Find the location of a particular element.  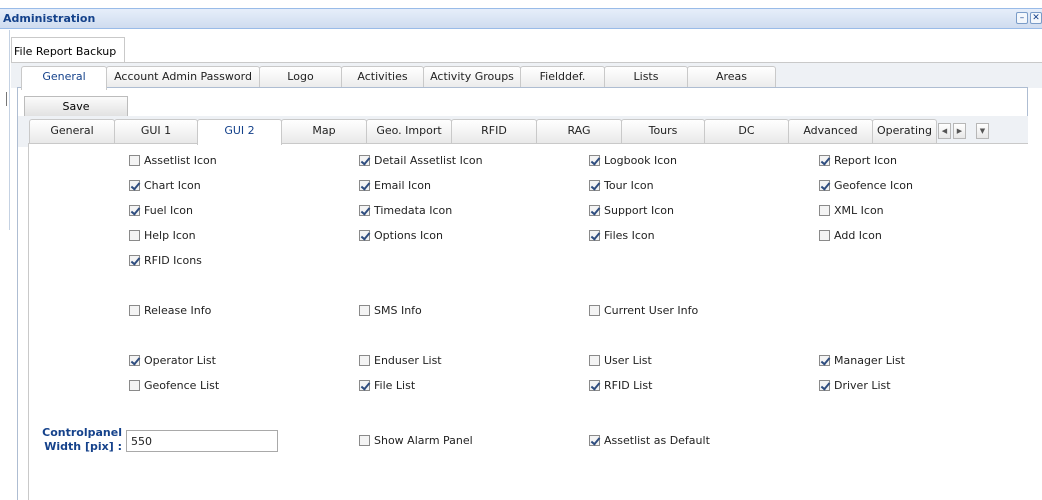

tab-areas: Areas is located at coordinates (731, 77).